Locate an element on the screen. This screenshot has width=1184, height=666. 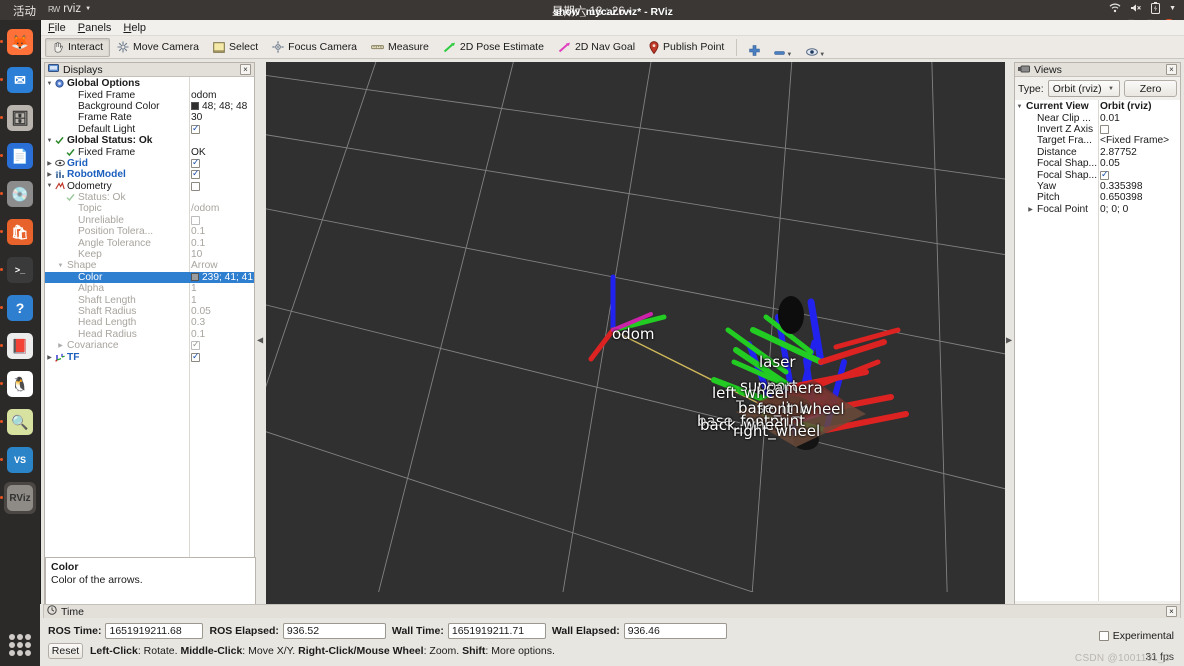
walltime-input: 1651919211.71 is located at coordinates (496, 631).